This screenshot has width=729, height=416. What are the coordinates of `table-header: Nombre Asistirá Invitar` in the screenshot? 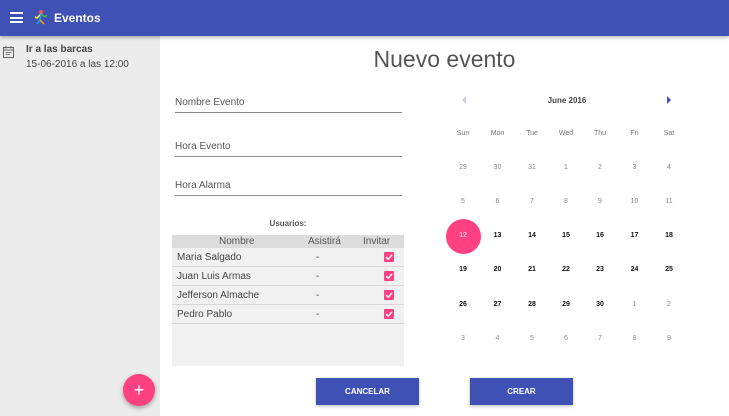 It's located at (288, 241).